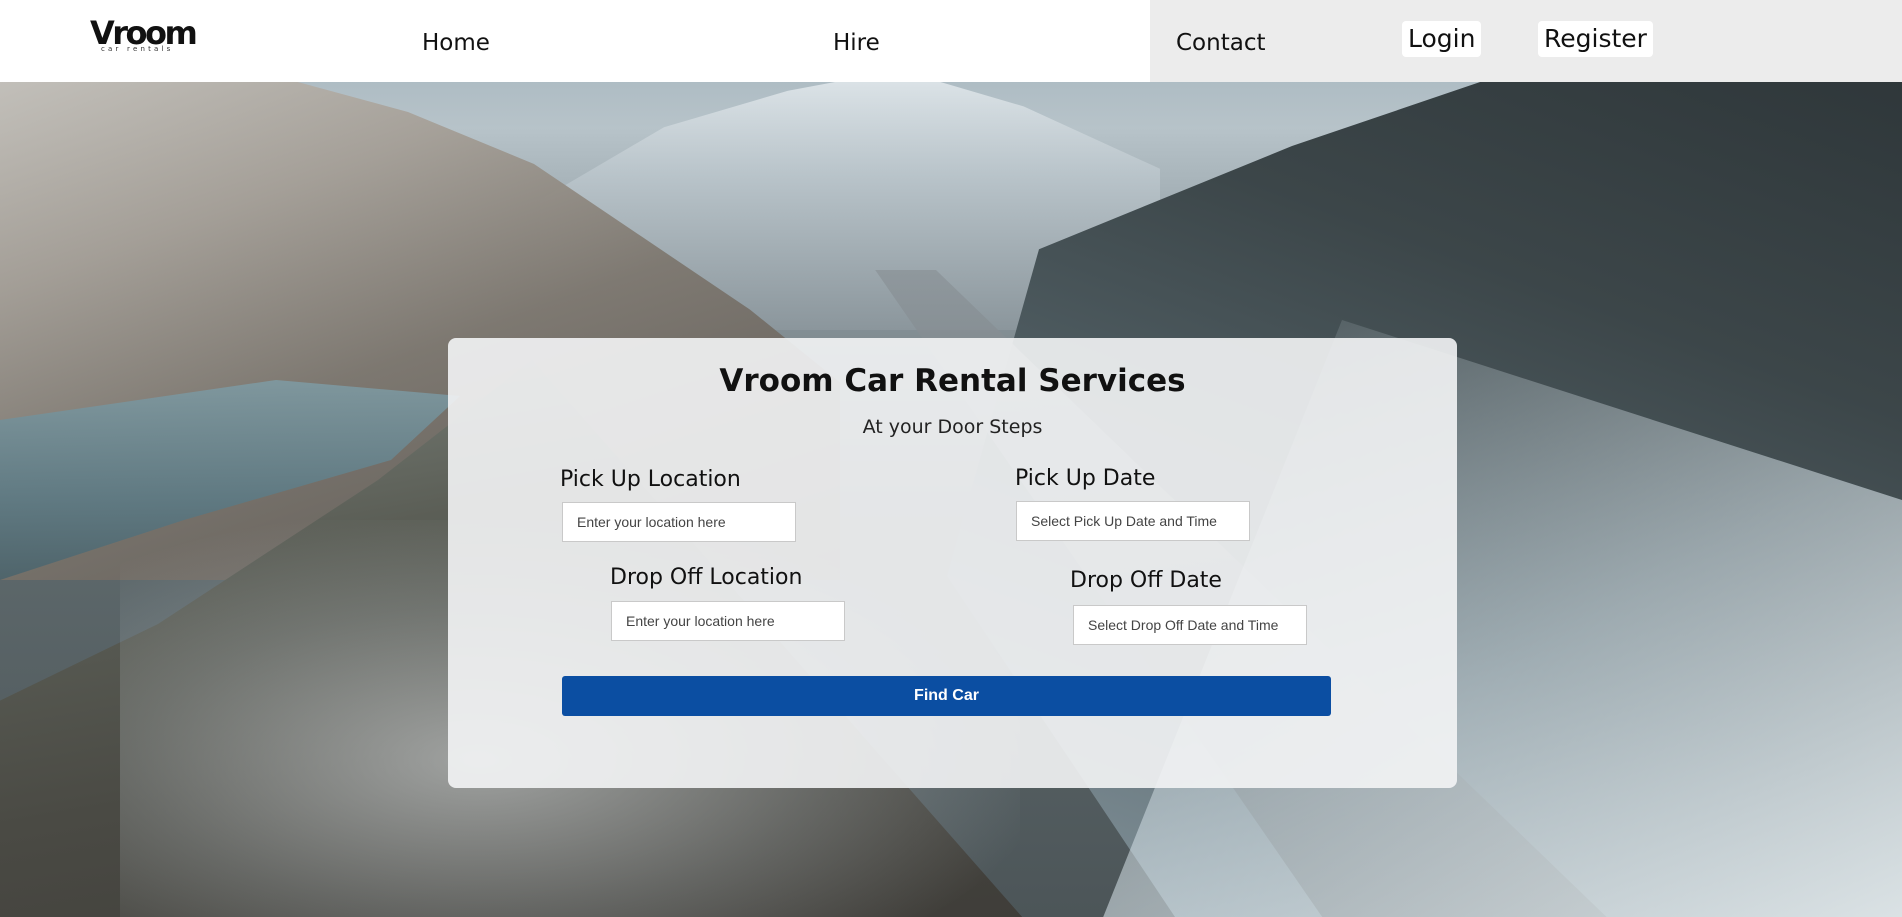  What do you see at coordinates (137, 49) in the screenshot?
I see `logo-tagline: car rentals` at bounding box center [137, 49].